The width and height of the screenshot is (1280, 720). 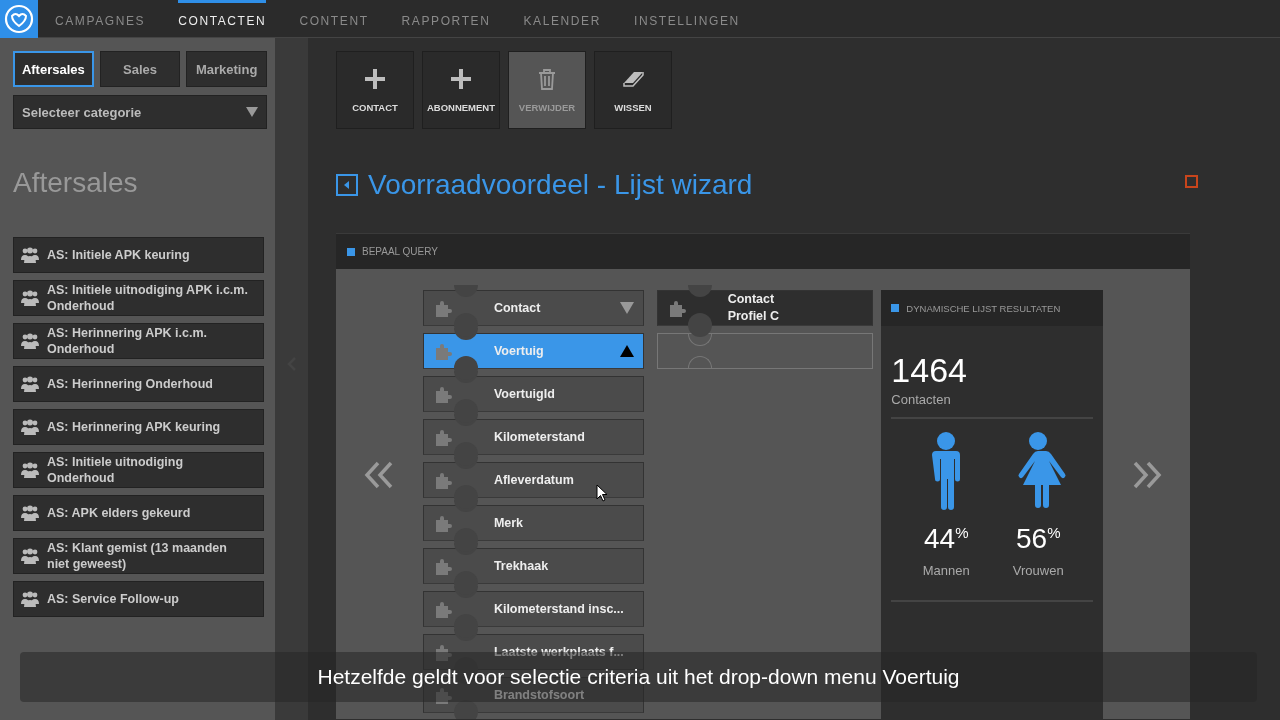 I want to click on nav-tab: RAPPORTEN, so click(x=446, y=19).